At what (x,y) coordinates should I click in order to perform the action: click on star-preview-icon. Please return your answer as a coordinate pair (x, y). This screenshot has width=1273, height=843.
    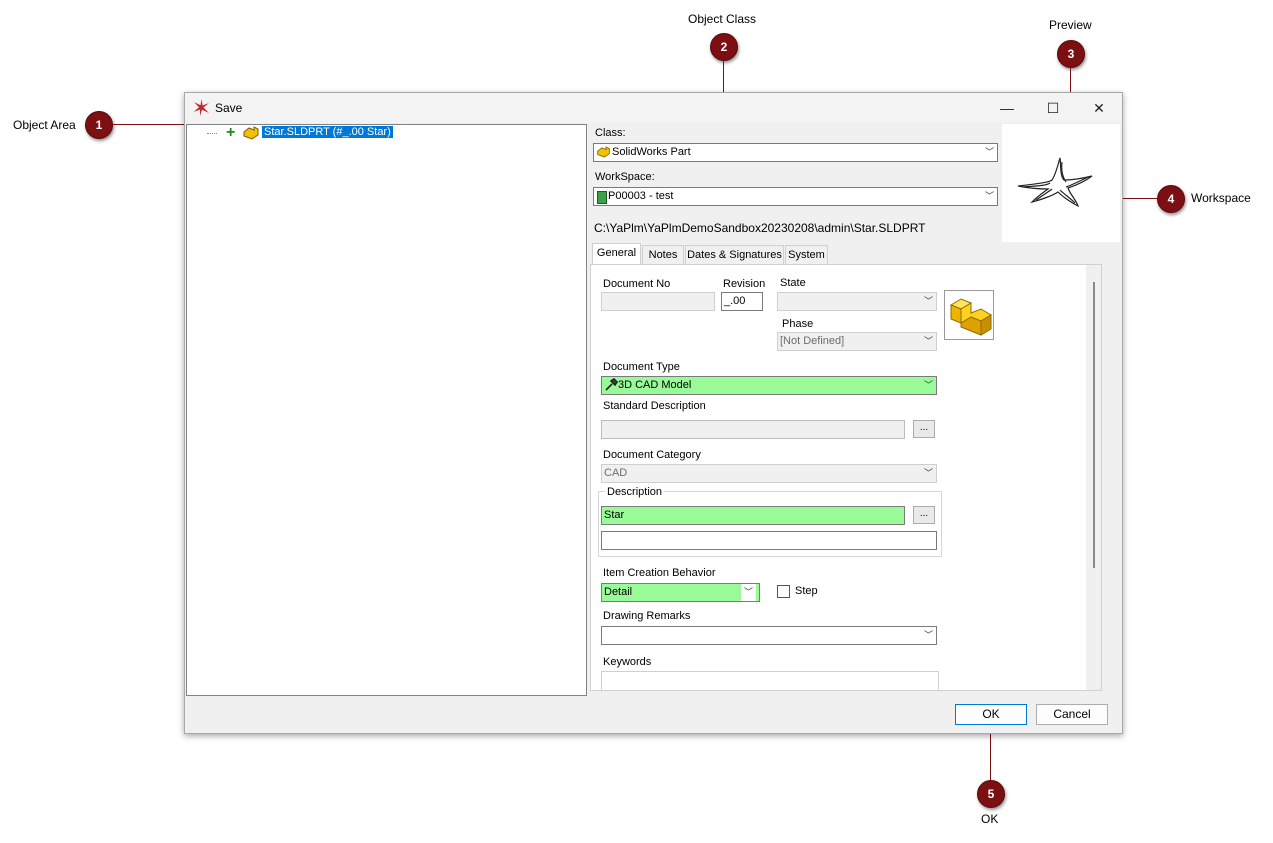
    Looking at the image, I should click on (1055, 182).